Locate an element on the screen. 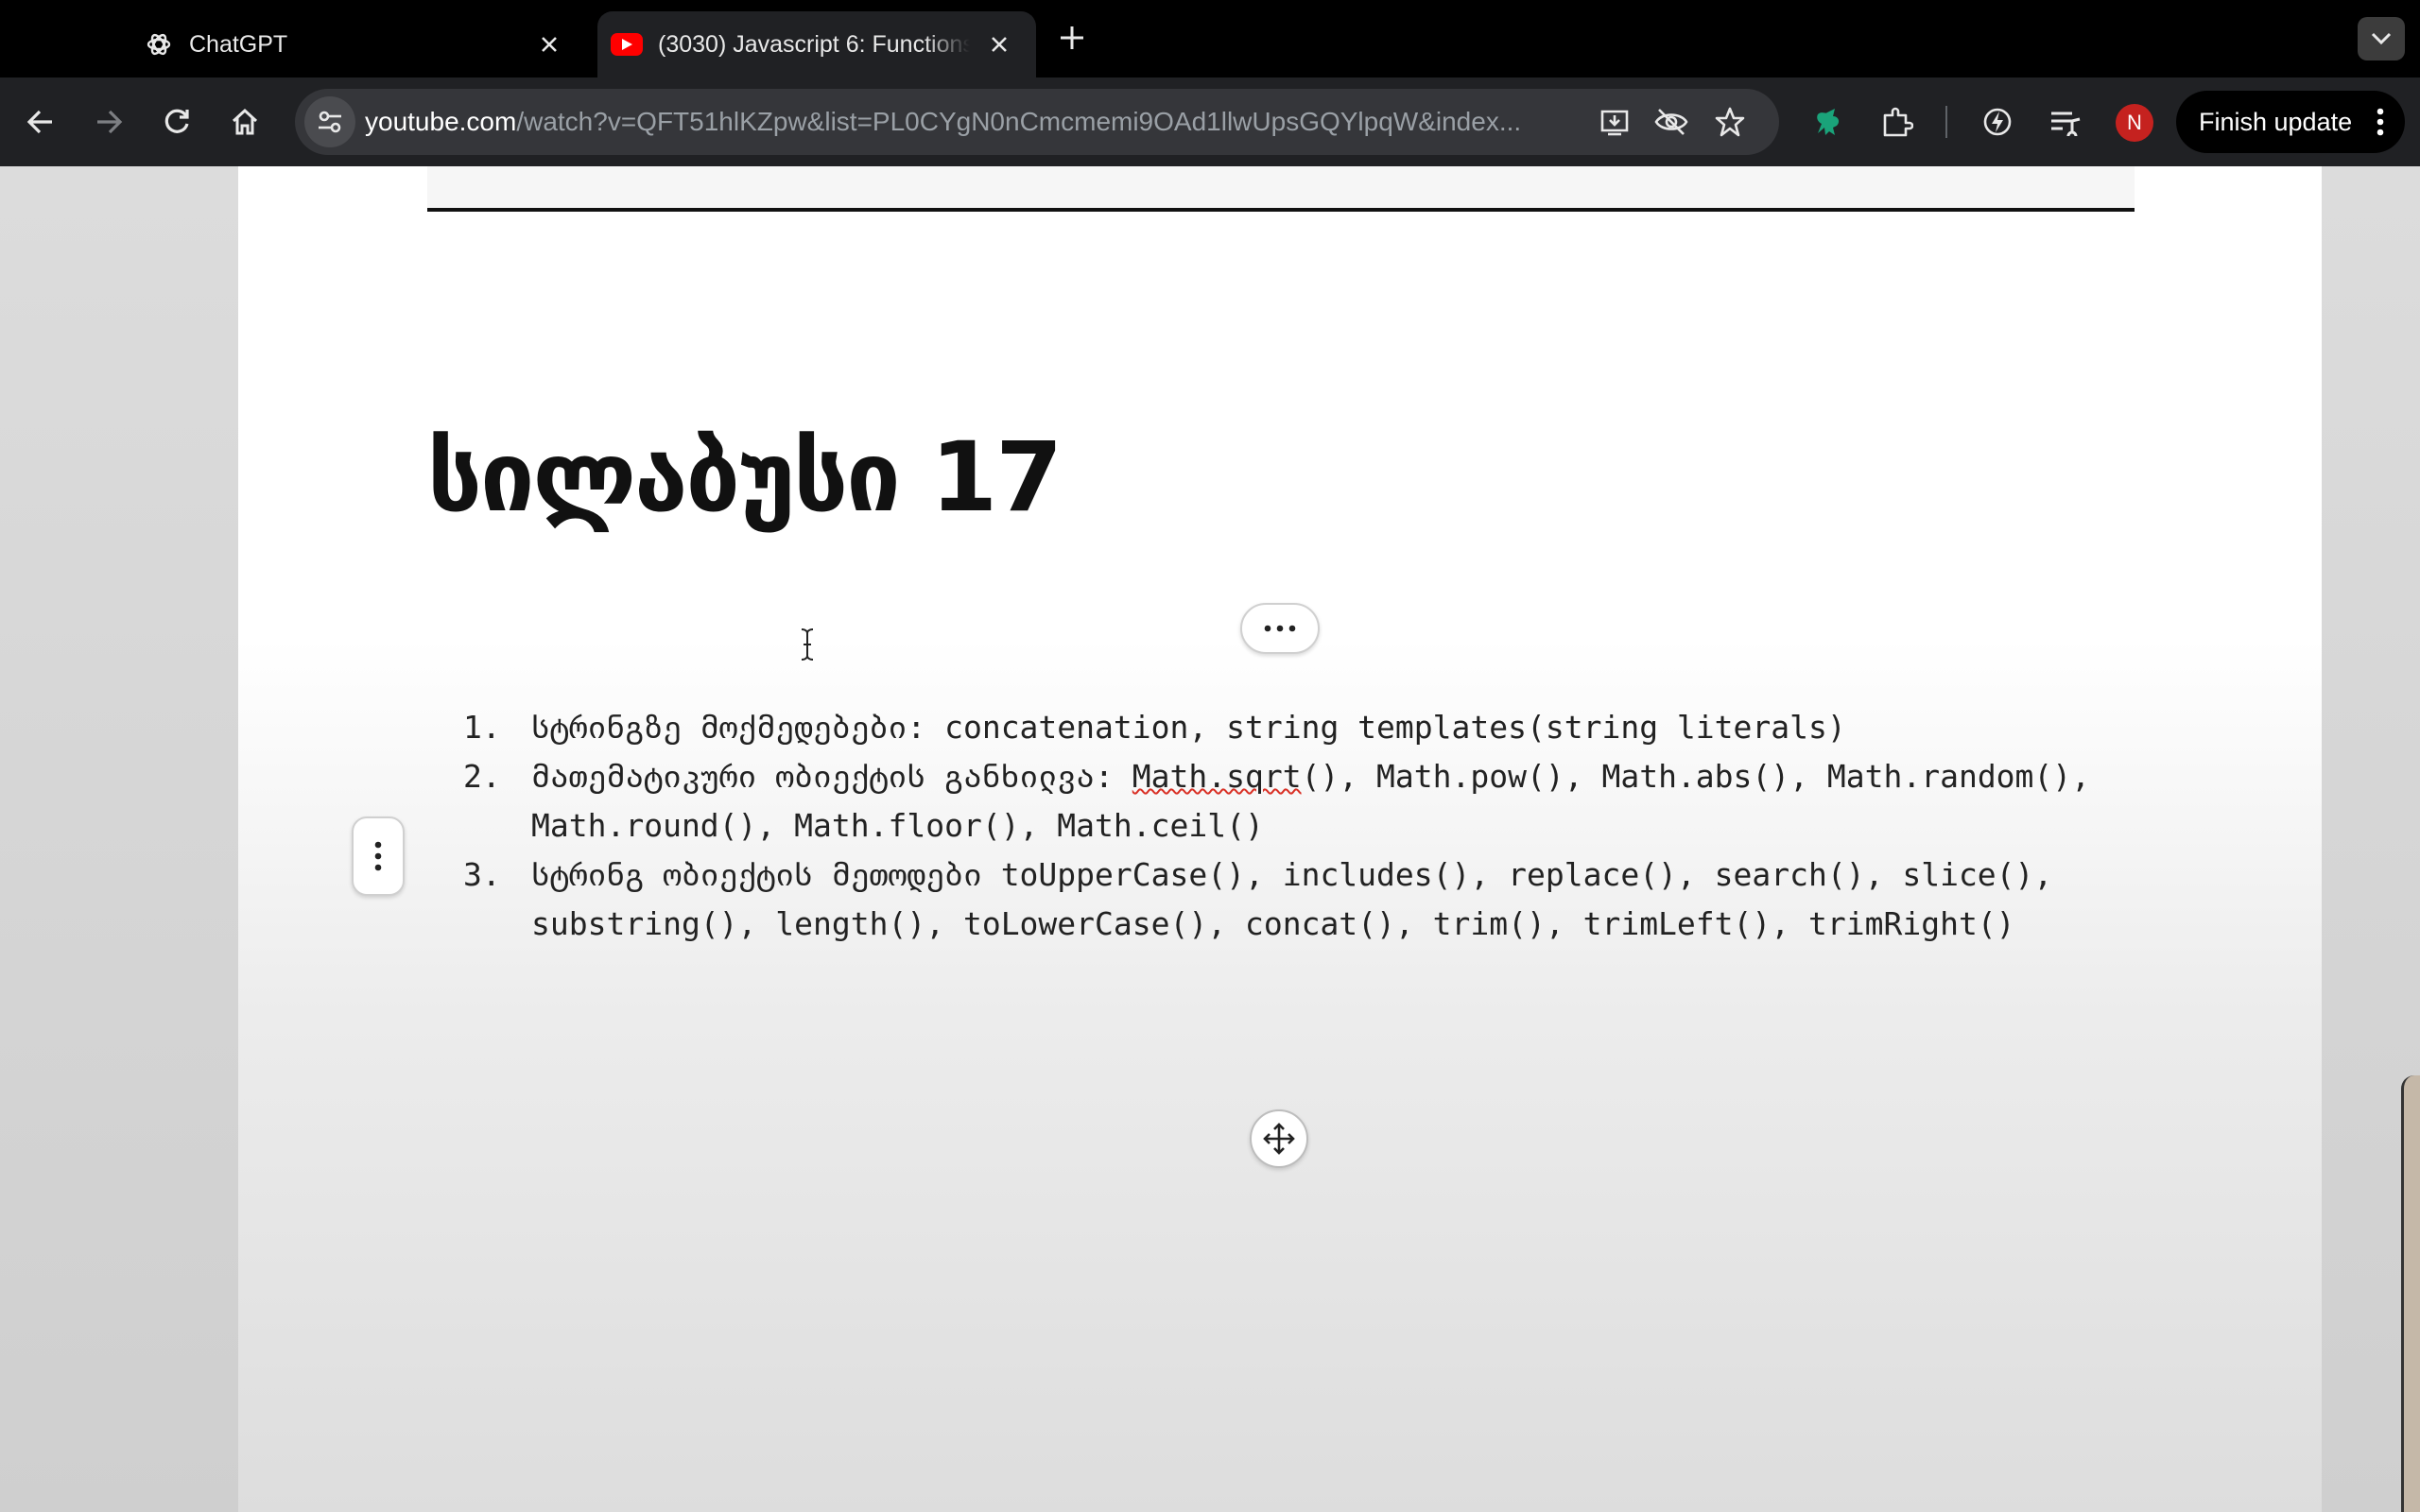 The image size is (2420, 1512). home-button is located at coordinates (245, 121).